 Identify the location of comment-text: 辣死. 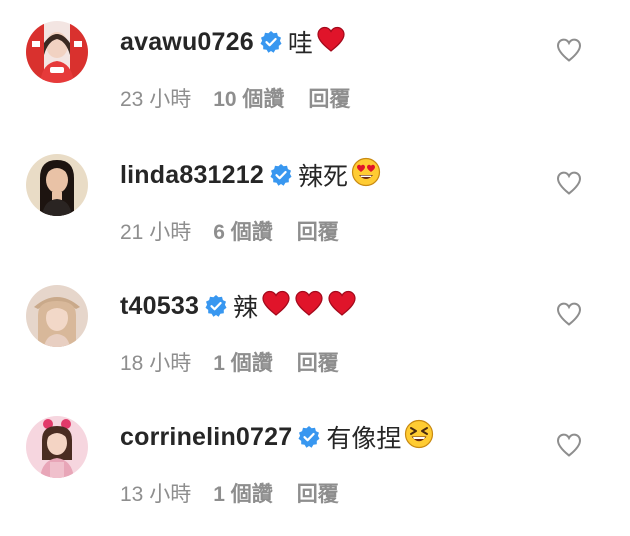
(339, 175).